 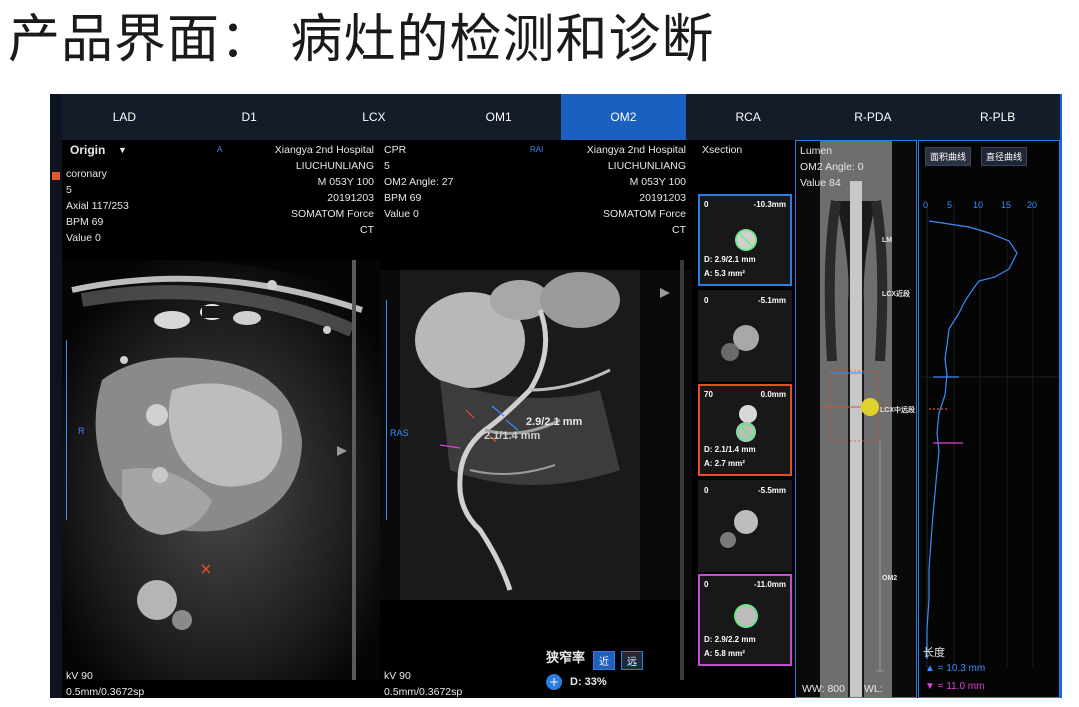 What do you see at coordinates (395, 150) in the screenshot?
I see `cpr-title: CPR` at bounding box center [395, 150].